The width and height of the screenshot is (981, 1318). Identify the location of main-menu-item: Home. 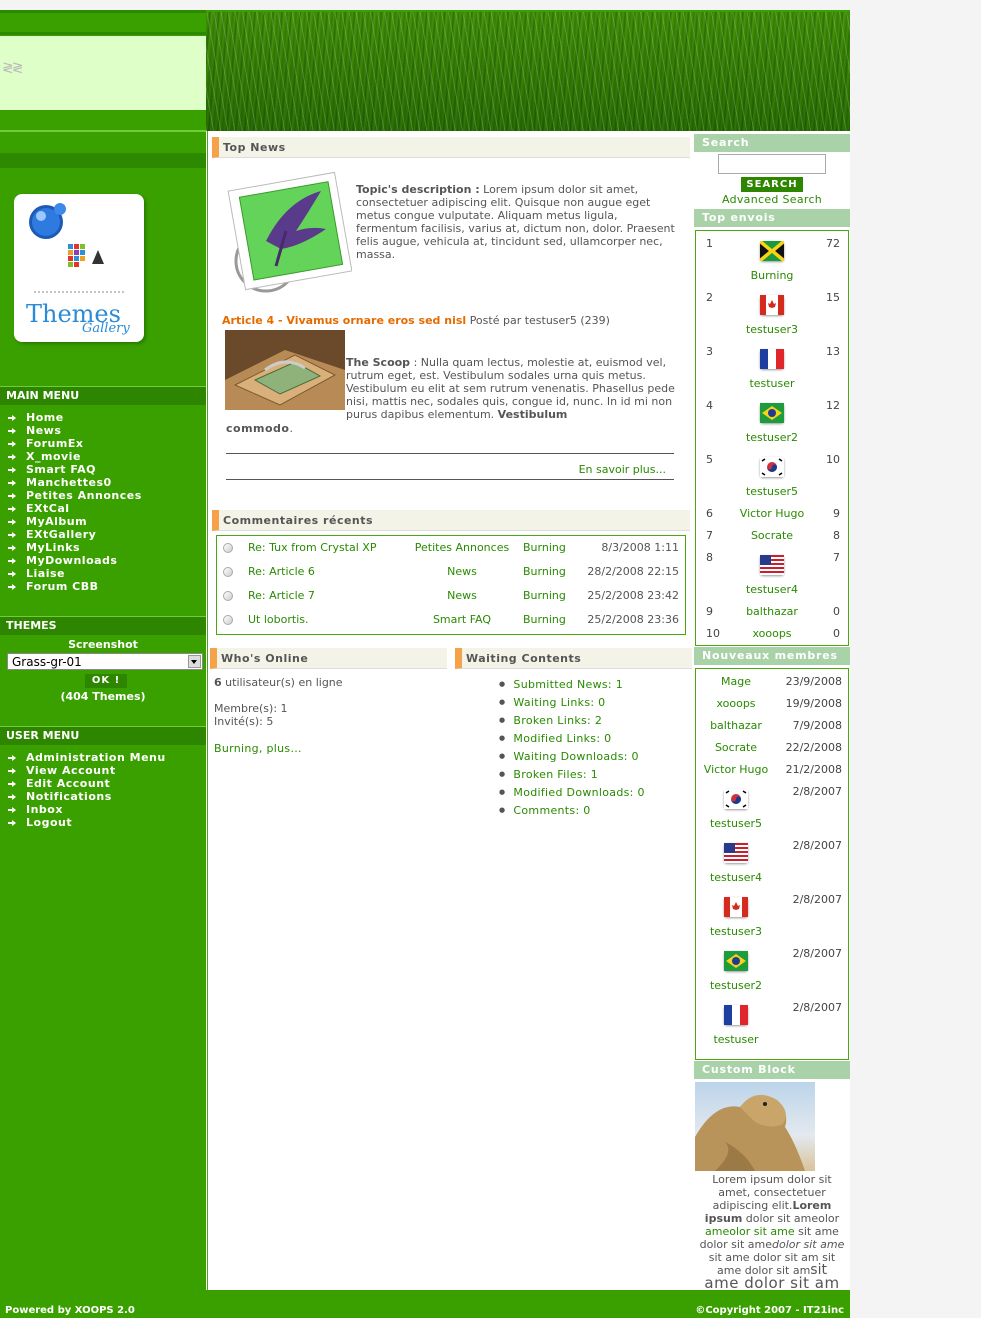
(75, 417).